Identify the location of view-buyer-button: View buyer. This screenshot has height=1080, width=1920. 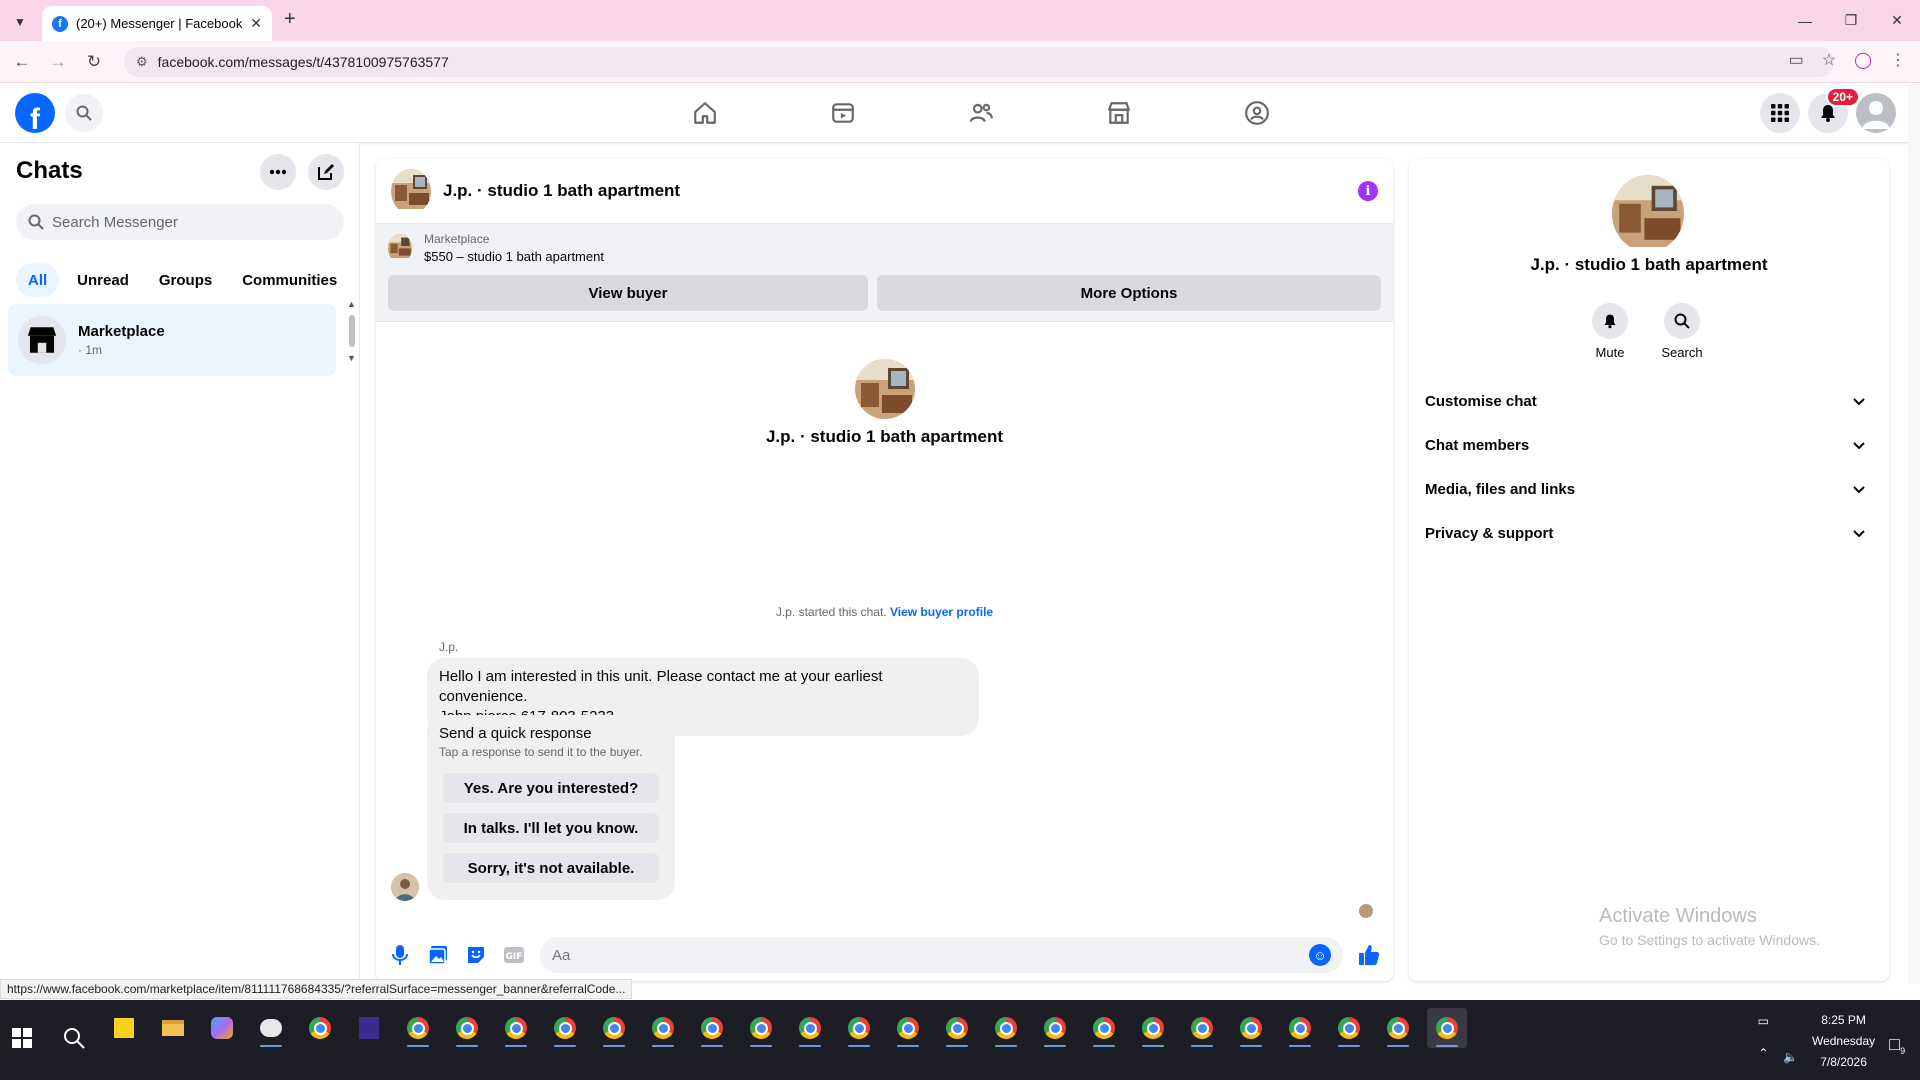
(628, 293).